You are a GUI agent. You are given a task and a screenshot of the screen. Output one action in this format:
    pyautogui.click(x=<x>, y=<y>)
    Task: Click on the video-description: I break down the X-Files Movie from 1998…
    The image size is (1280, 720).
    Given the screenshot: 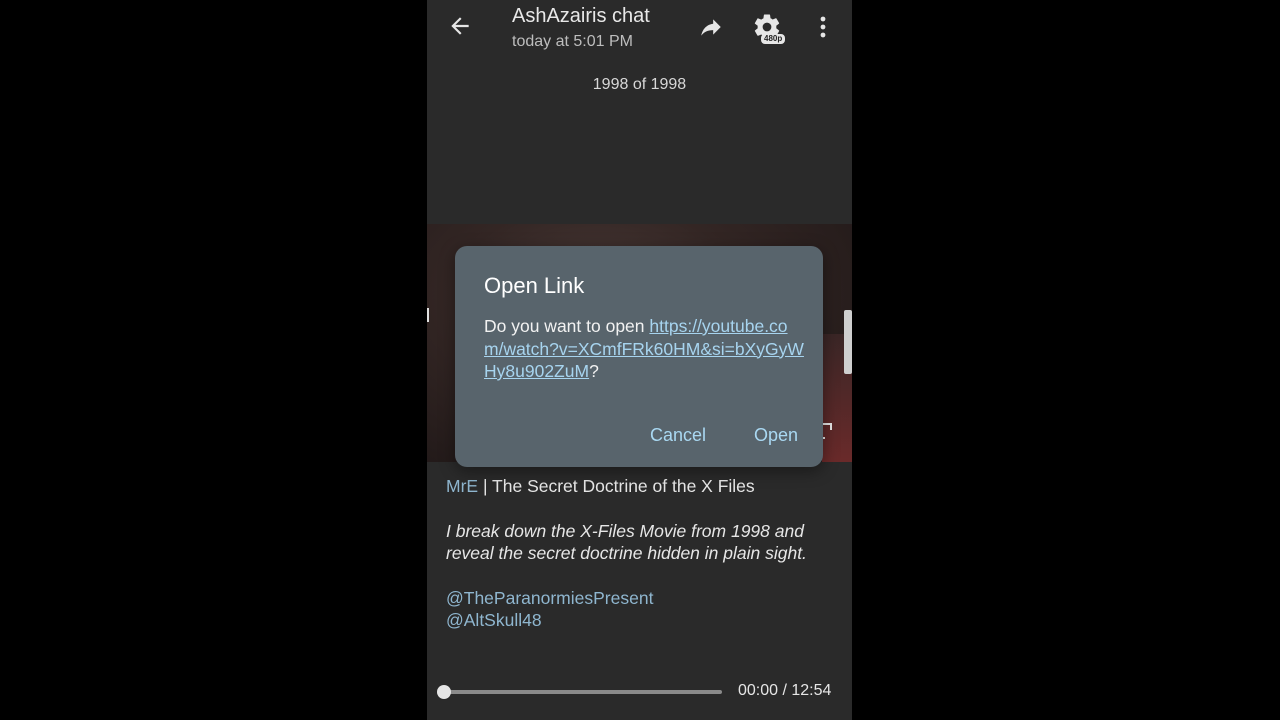 What is the action you would take?
    pyautogui.click(x=626, y=542)
    